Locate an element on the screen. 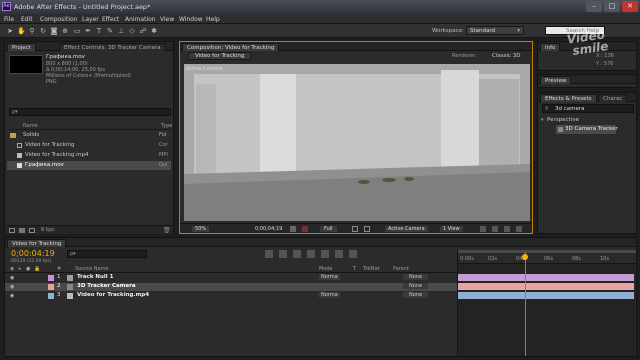 The image size is (640, 360). timeline-search-input: ρ▾ is located at coordinates (107, 254).